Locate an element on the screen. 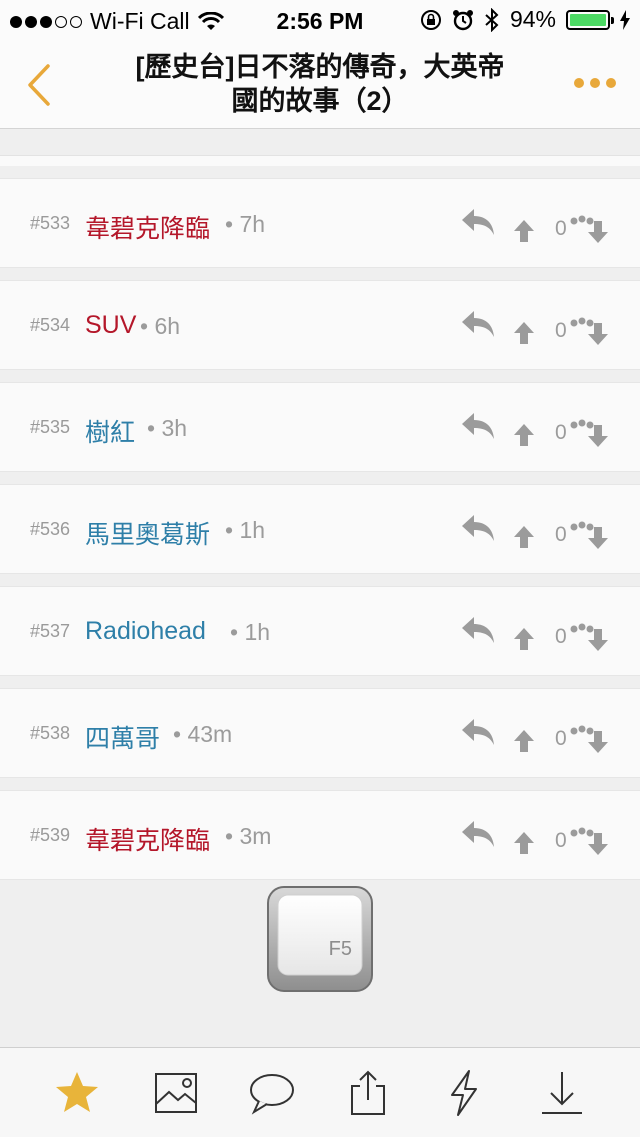  list-item: #534 SUV • 6h 0 is located at coordinates (320, 325).